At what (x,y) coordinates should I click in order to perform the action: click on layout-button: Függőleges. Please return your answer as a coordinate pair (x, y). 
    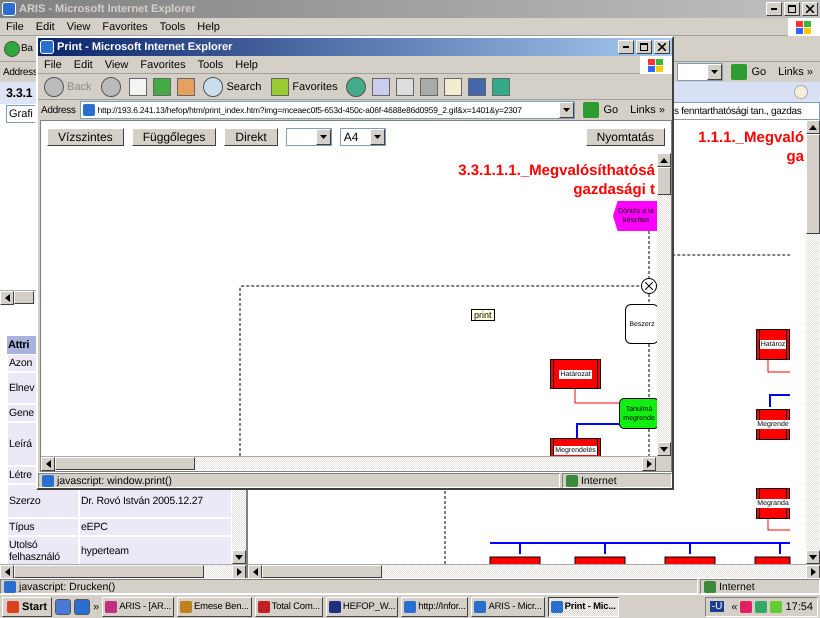
    Looking at the image, I should click on (174, 137).